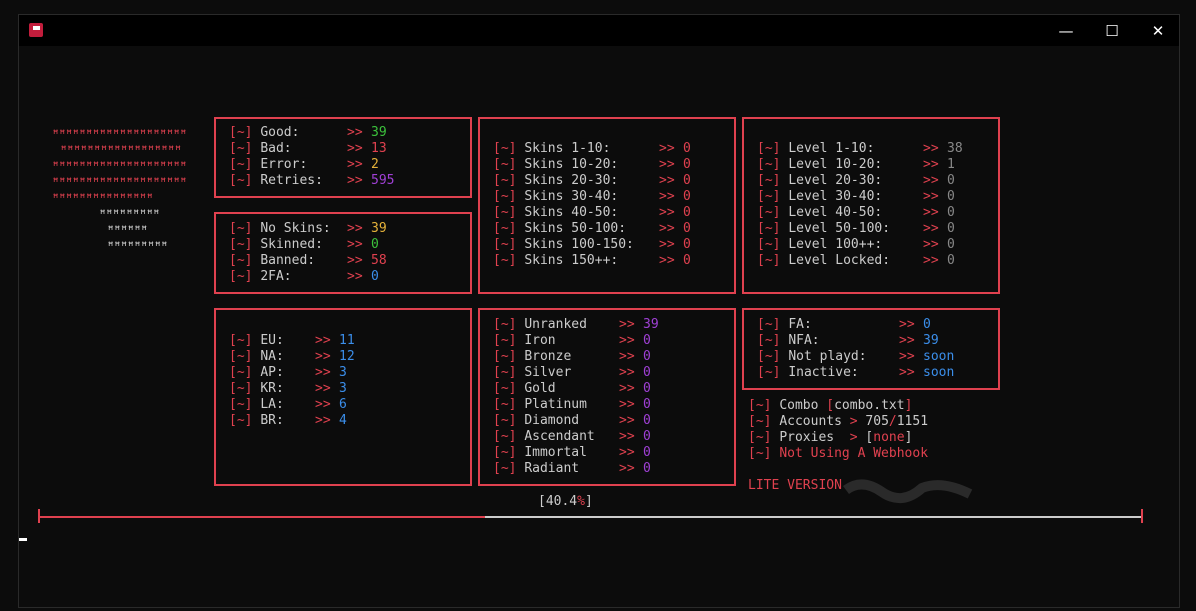 The height and width of the screenshot is (611, 1196). I want to click on row-label: EU:, so click(272, 340).